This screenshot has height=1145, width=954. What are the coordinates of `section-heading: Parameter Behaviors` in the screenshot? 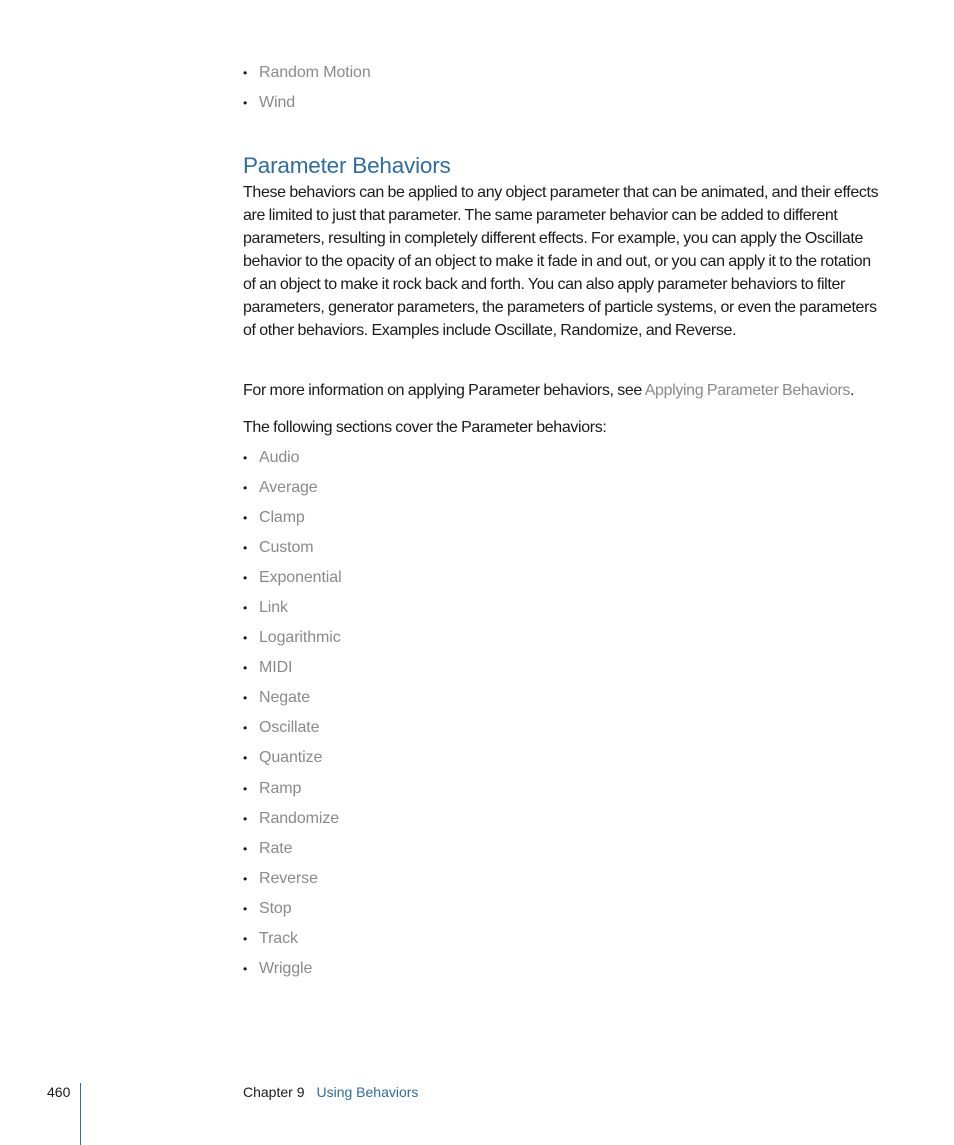 It's located at (347, 165).